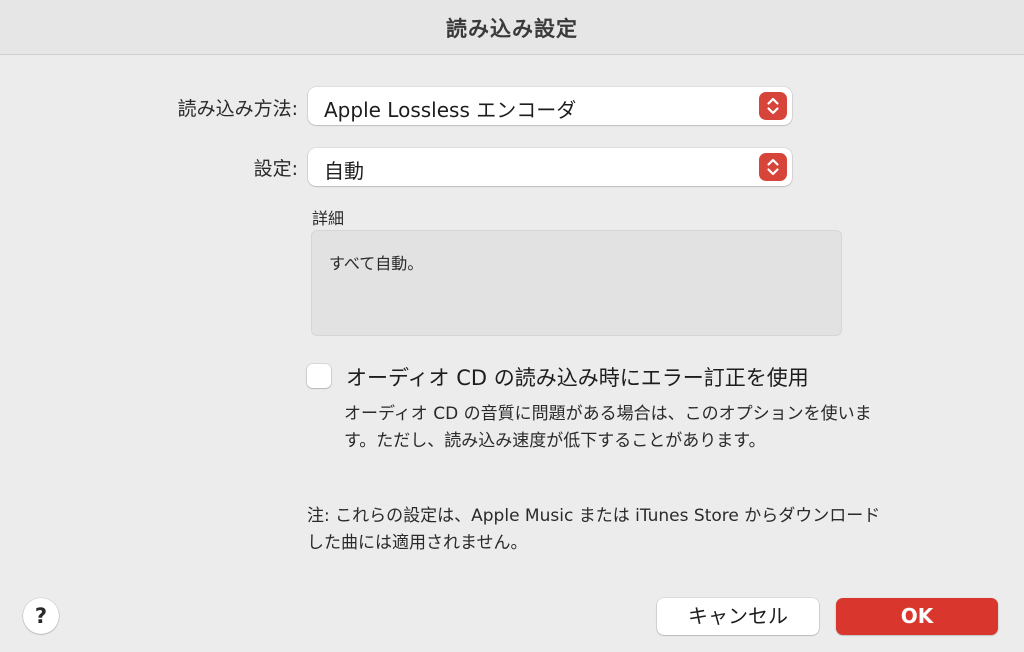  What do you see at coordinates (550, 167) in the screenshot?
I see `setting-popup: 自動` at bounding box center [550, 167].